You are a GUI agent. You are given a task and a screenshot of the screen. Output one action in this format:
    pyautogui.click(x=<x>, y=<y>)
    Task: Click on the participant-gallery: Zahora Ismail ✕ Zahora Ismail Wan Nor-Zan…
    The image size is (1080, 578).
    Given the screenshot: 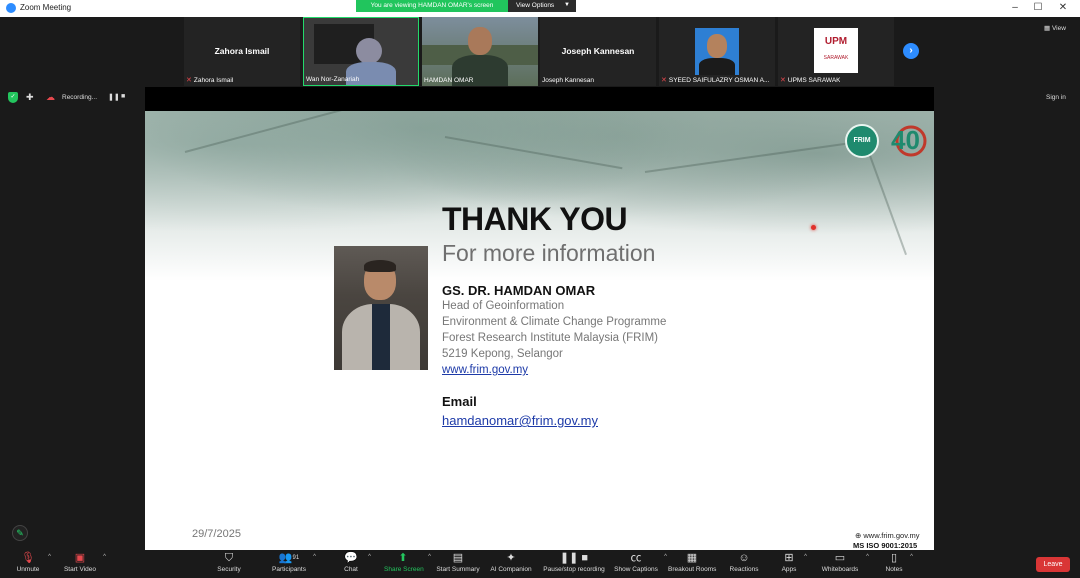 What is the action you would take?
    pyautogui.click(x=541, y=51)
    